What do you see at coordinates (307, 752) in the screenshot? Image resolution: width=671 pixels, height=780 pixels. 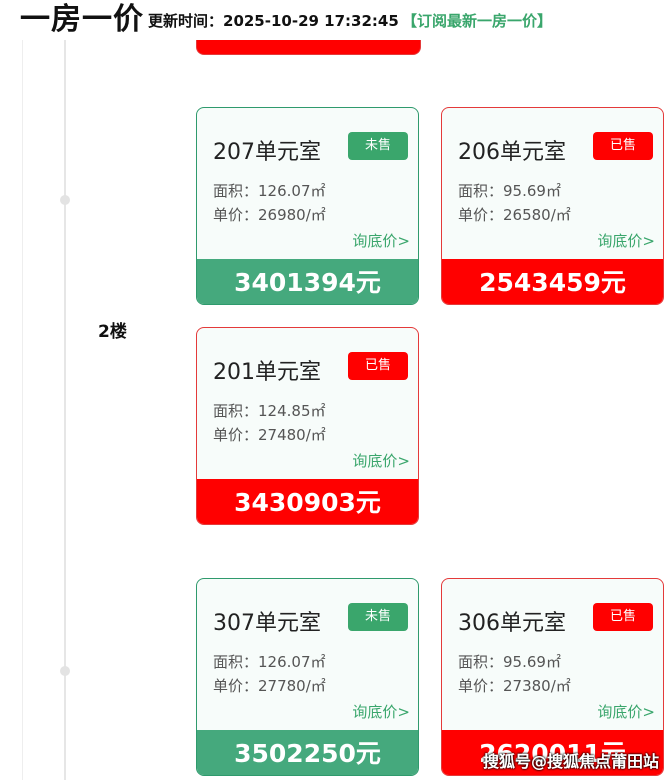 I see `total-price-bar: 3502250元` at bounding box center [307, 752].